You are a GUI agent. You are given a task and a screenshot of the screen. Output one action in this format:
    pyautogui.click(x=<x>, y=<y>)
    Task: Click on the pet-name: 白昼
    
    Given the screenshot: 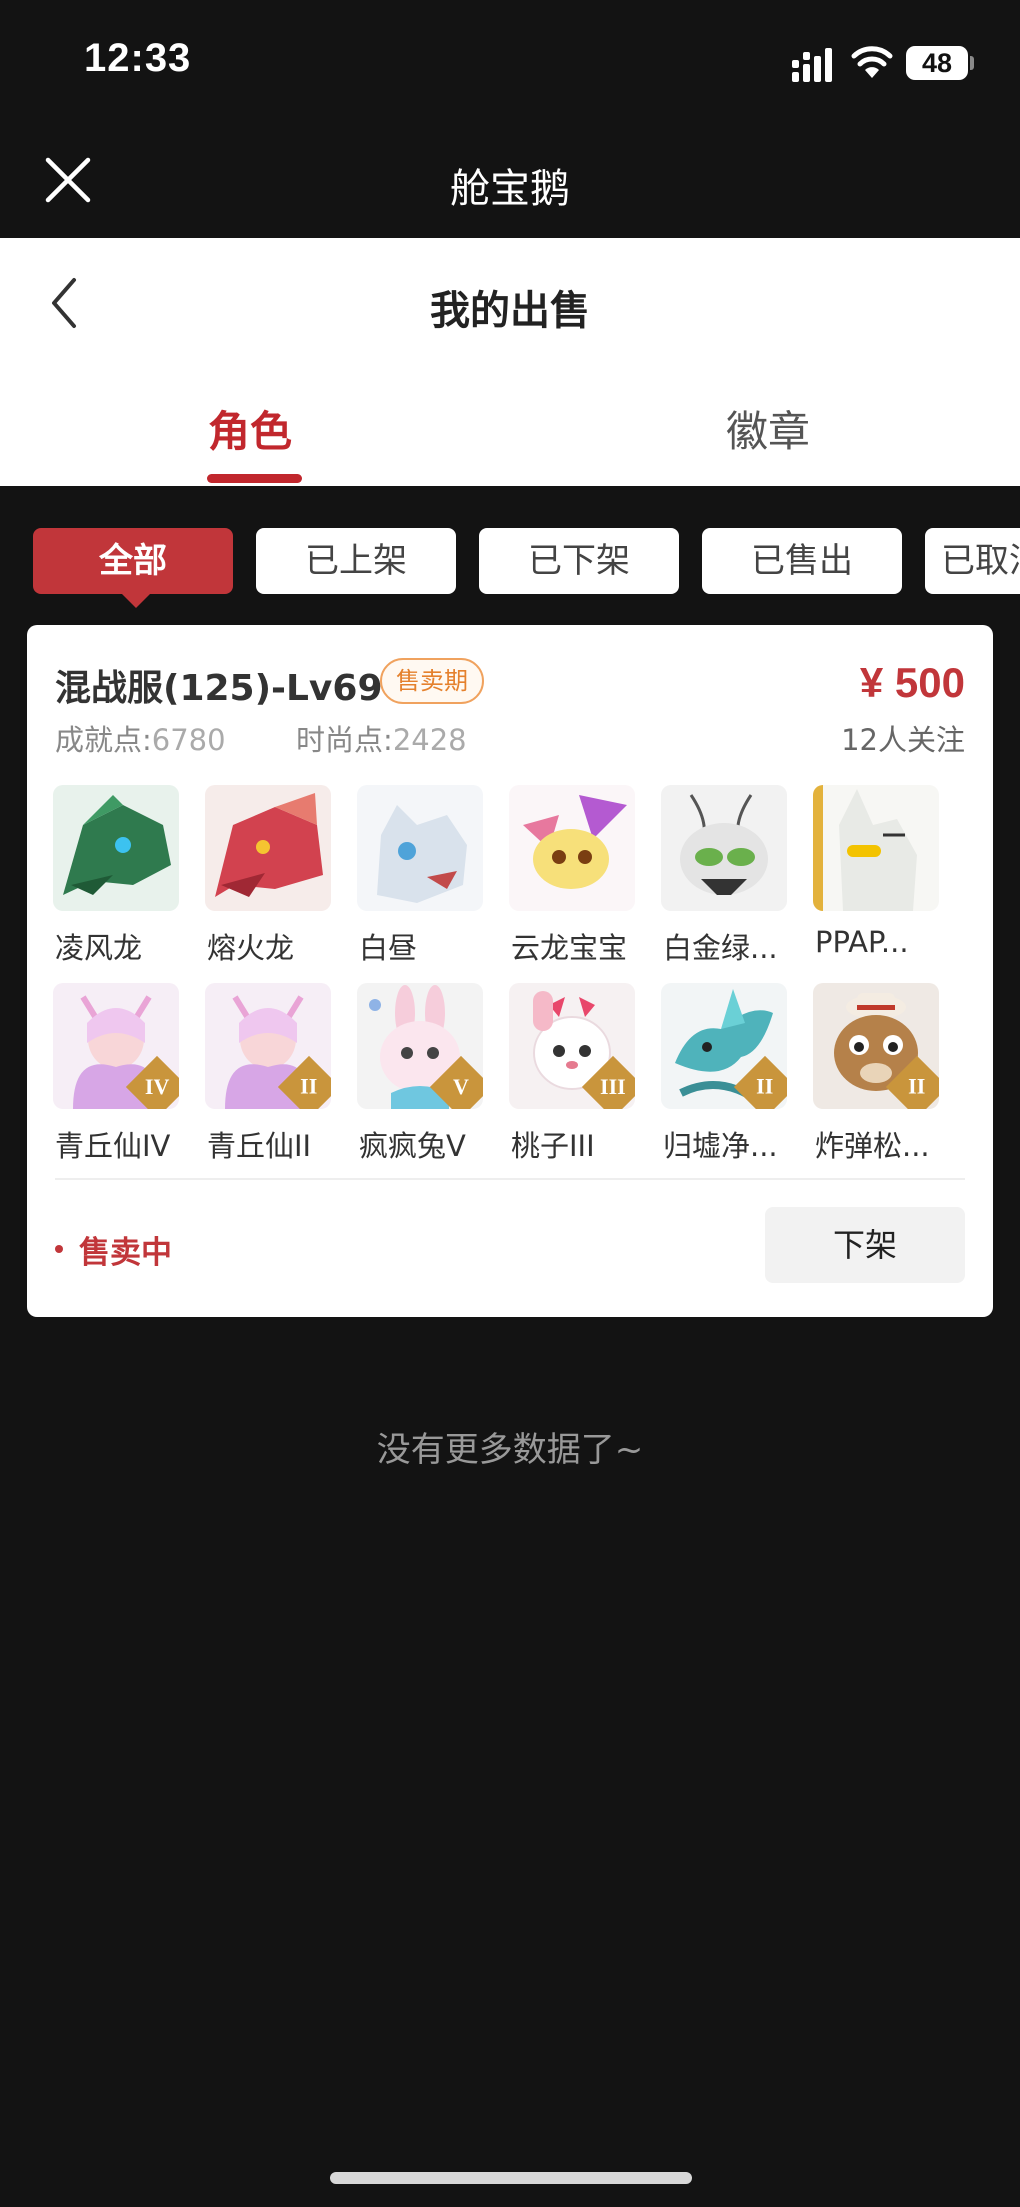 What is the action you would take?
    pyautogui.click(x=388, y=948)
    